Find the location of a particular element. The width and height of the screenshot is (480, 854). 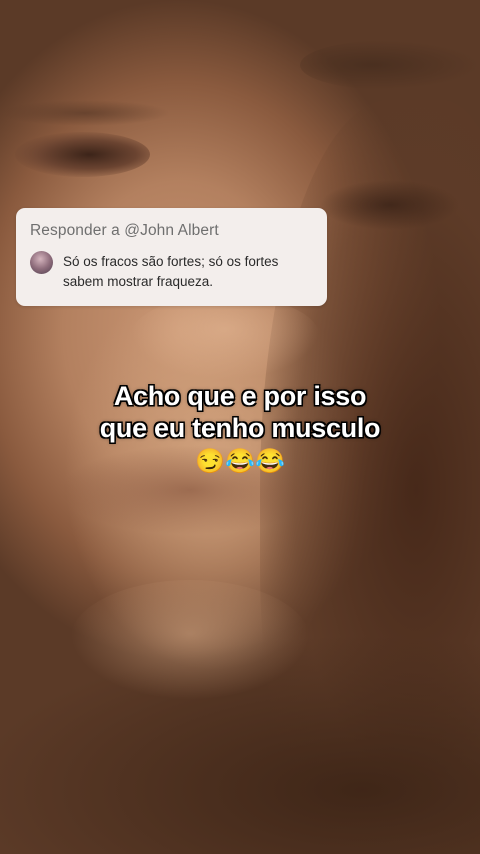

caption-line-2: que eu tenho musculo is located at coordinates (240, 428).